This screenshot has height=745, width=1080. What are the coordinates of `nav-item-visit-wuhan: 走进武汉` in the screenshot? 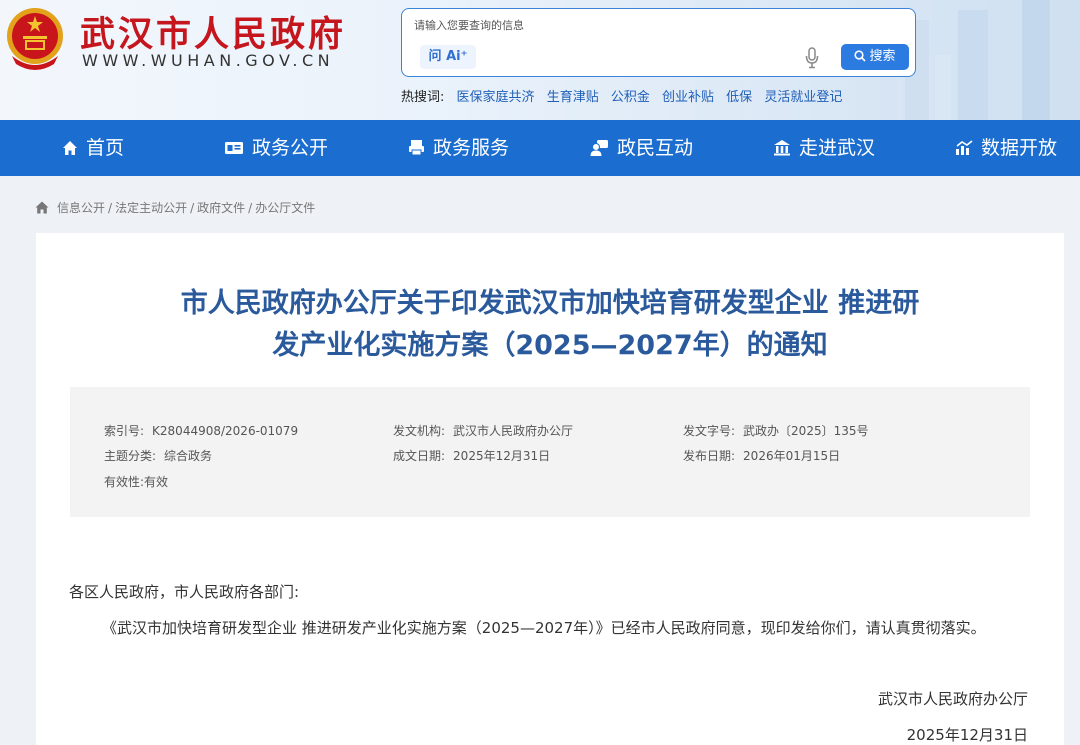 It's located at (824, 148).